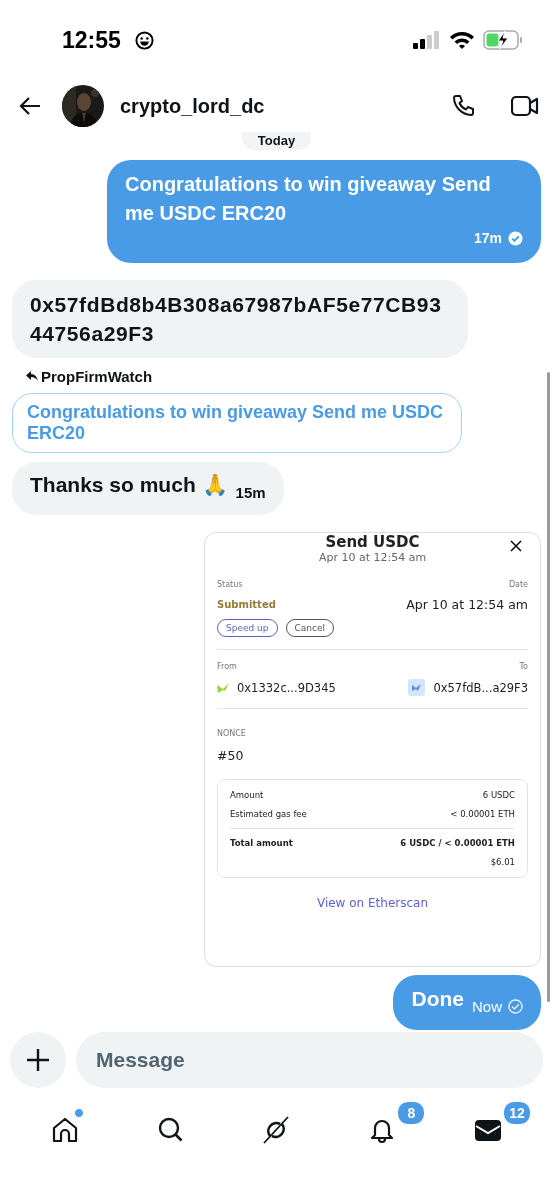 The width and height of the screenshot is (553, 1200). What do you see at coordinates (261, 843) in the screenshot?
I see `total-label: Total amount` at bounding box center [261, 843].